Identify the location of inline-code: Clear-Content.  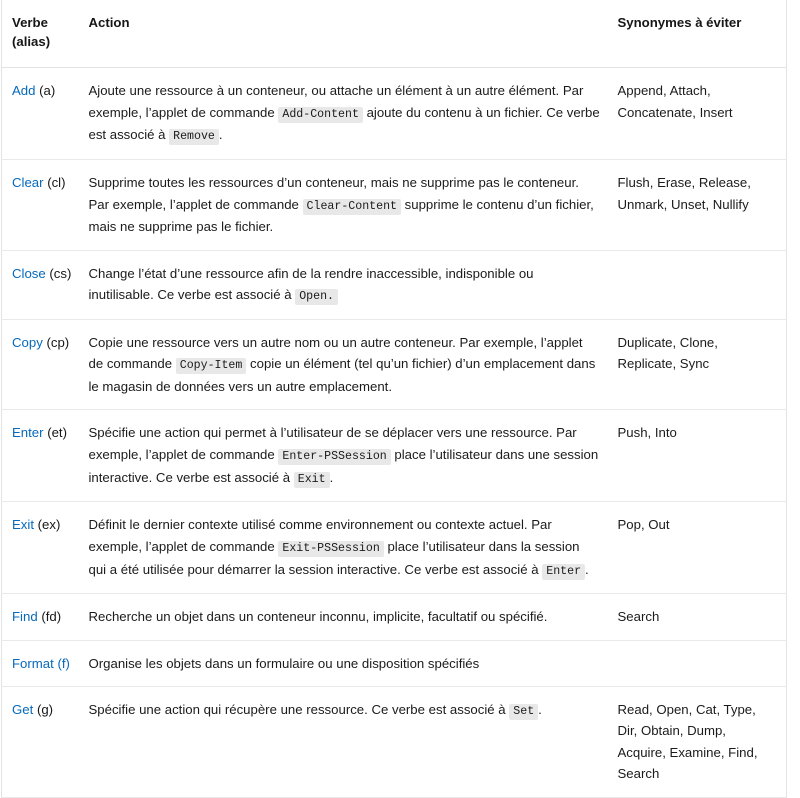
(351, 206).